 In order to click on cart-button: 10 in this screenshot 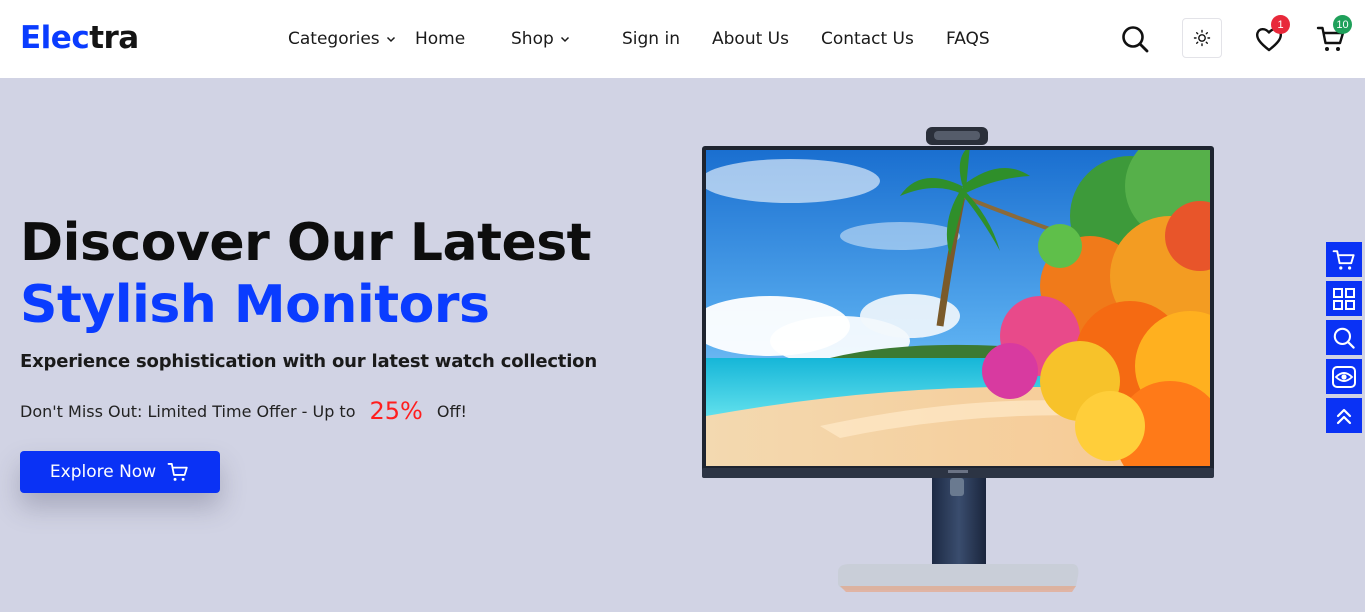, I will do `click(1334, 34)`.